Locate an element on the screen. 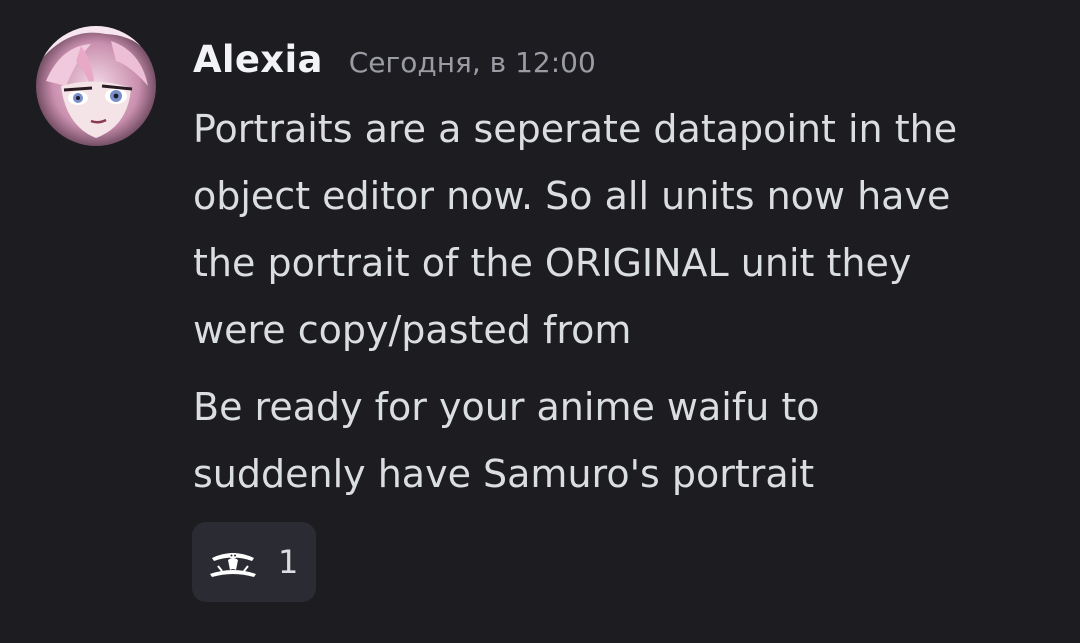 The height and width of the screenshot is (643, 1080). user-avatar is located at coordinates (96, 86).